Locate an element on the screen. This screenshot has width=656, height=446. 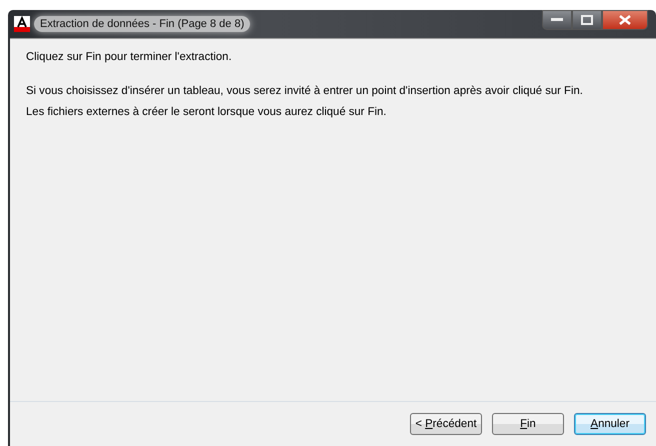
minimize-icon is located at coordinates (557, 20).